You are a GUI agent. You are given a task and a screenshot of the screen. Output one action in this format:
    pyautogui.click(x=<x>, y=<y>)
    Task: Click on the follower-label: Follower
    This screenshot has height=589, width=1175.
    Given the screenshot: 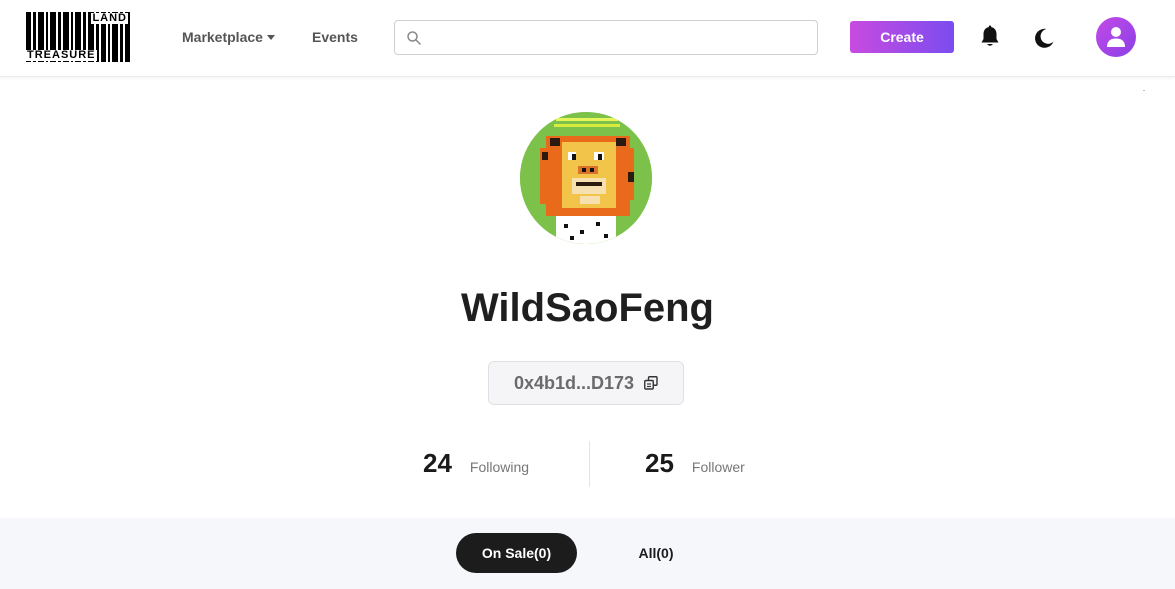 What is the action you would take?
    pyautogui.click(x=718, y=467)
    